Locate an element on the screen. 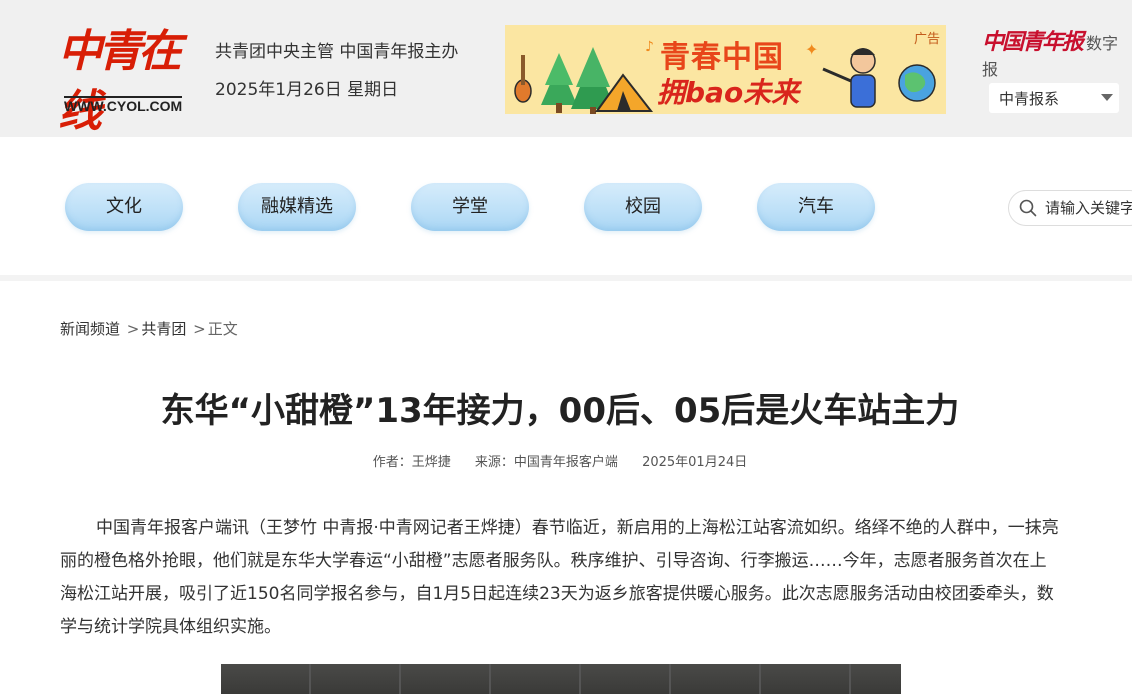  newspaper-family-select: 中青报系 is located at coordinates (1054, 98).